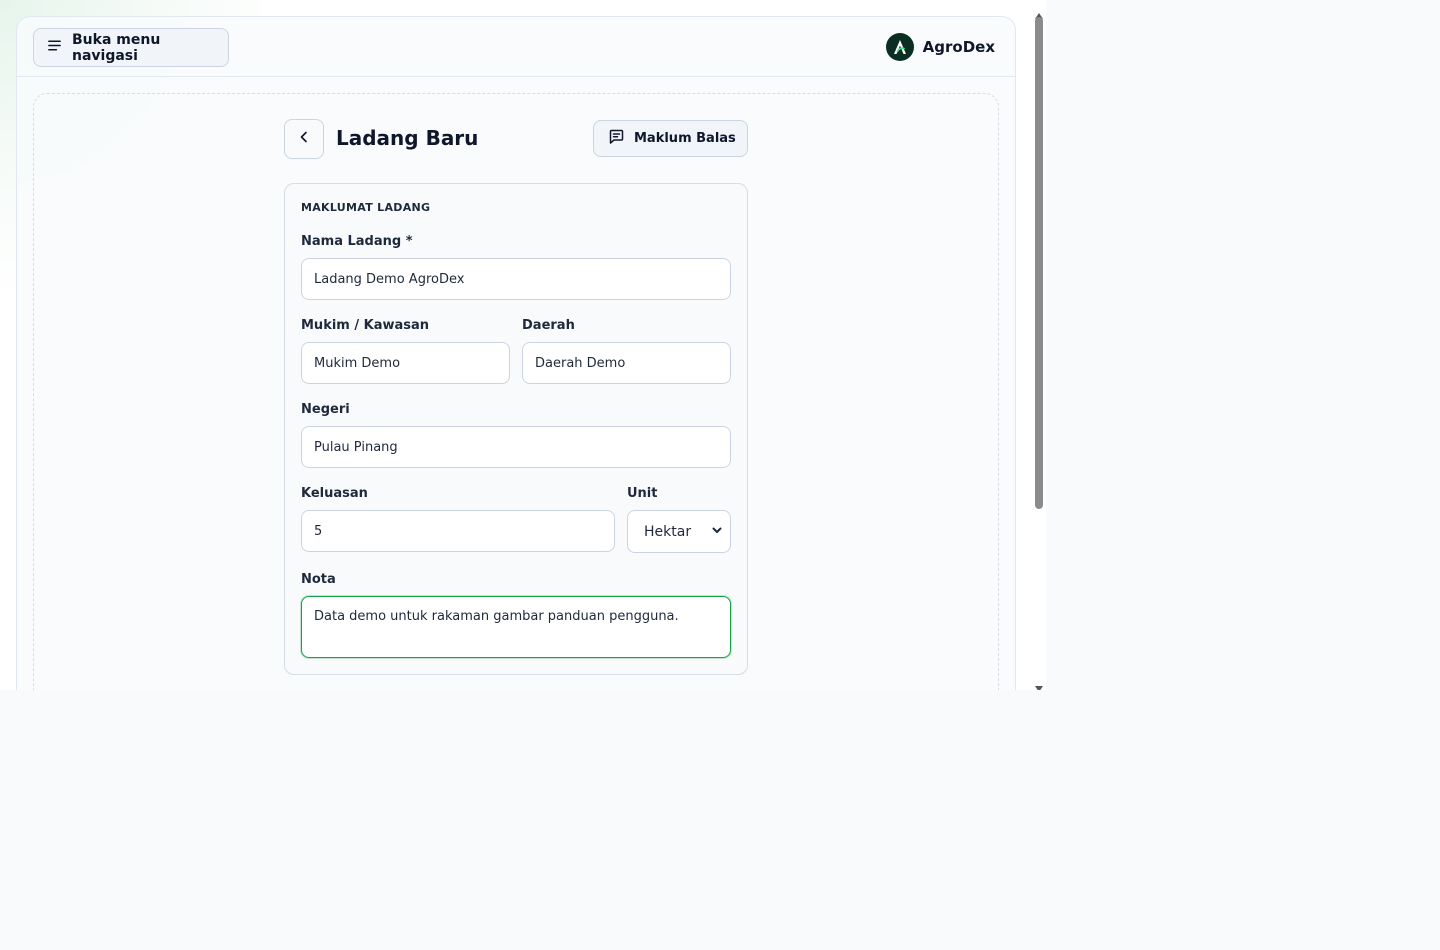  I want to click on agrodex-logo-icon, so click(899, 47).